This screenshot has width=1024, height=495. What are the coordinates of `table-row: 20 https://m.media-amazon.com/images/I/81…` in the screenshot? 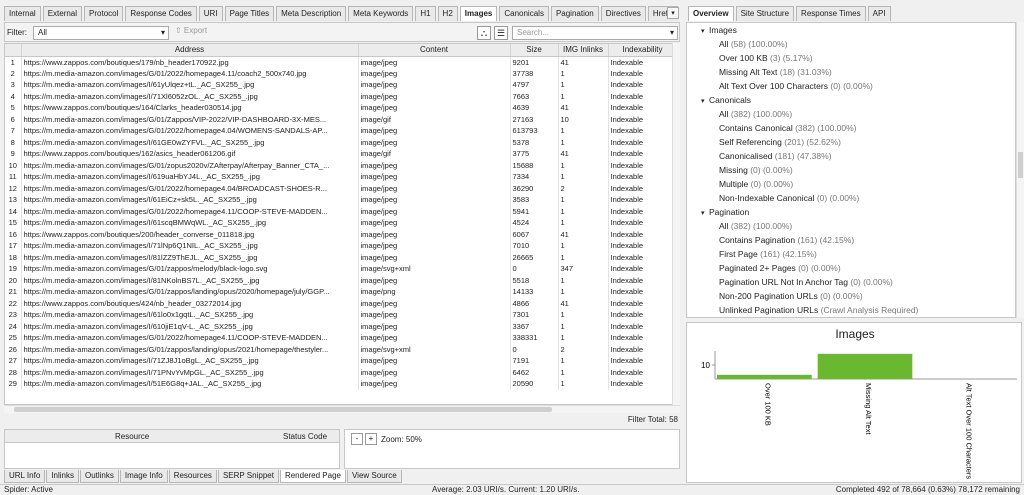 It's located at (341, 280).